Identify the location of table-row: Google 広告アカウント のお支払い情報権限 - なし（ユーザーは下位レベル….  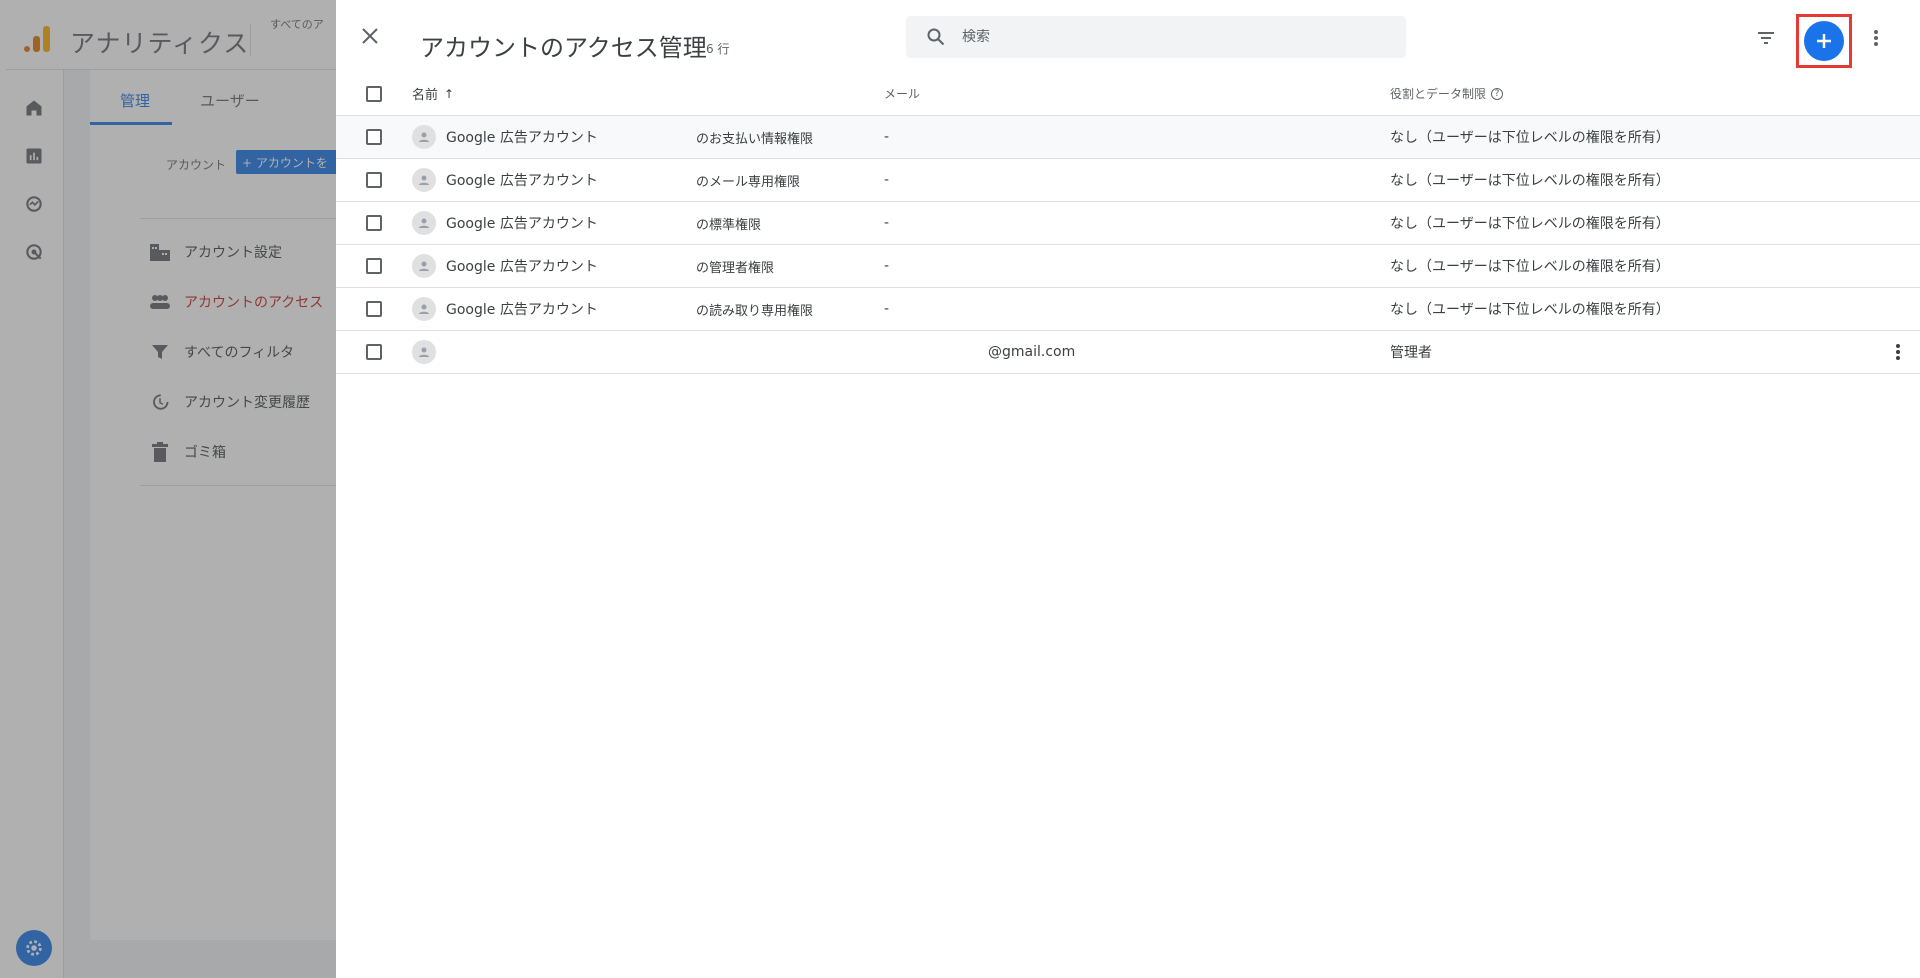
(1128, 137).